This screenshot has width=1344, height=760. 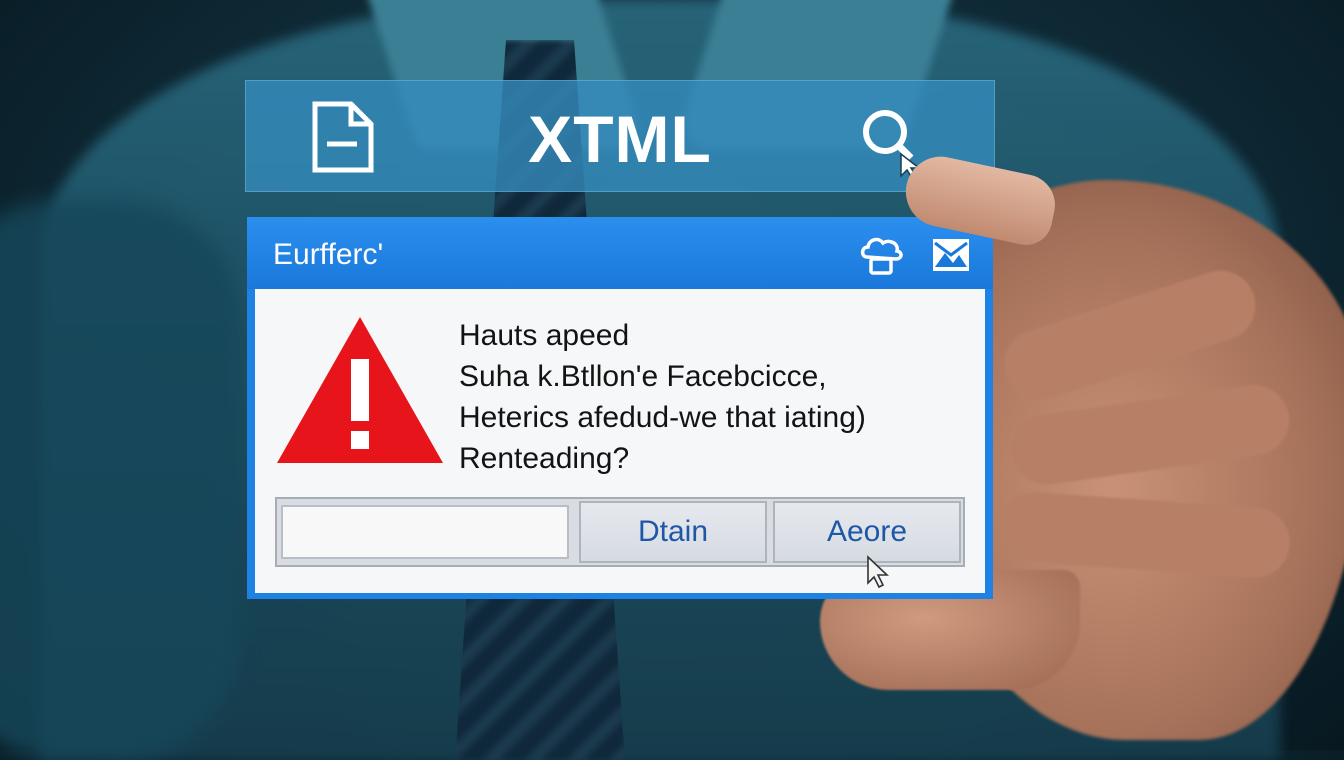 I want to click on image-icon, so click(x=951, y=255).